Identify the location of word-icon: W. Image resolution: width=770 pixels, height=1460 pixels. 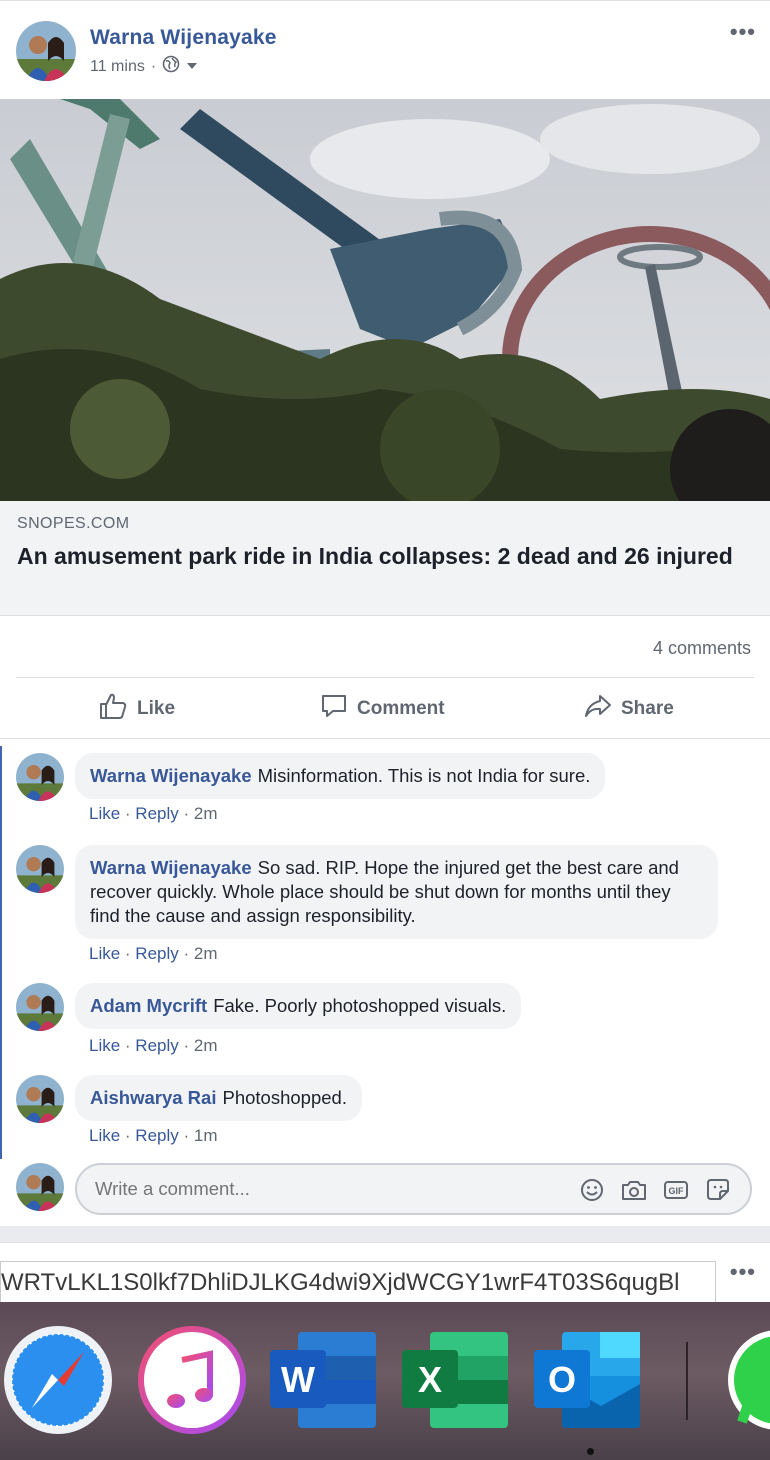
(324, 1380).